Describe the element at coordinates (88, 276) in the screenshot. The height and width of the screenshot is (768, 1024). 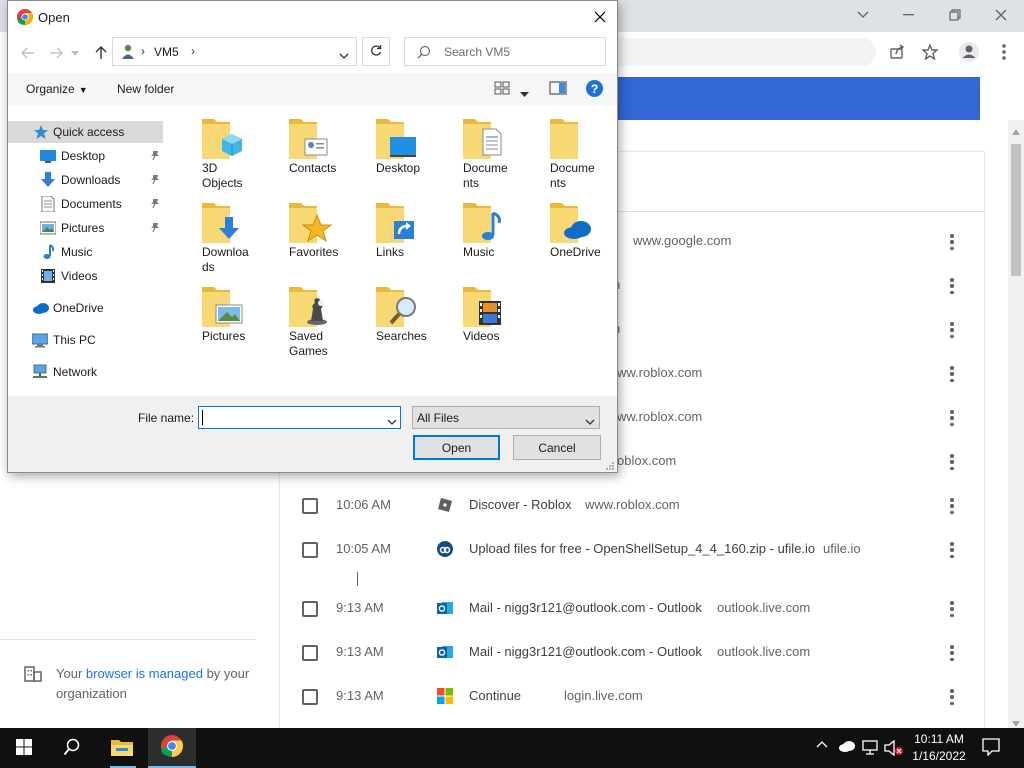
I see `nav-videos: Videos` at that location.